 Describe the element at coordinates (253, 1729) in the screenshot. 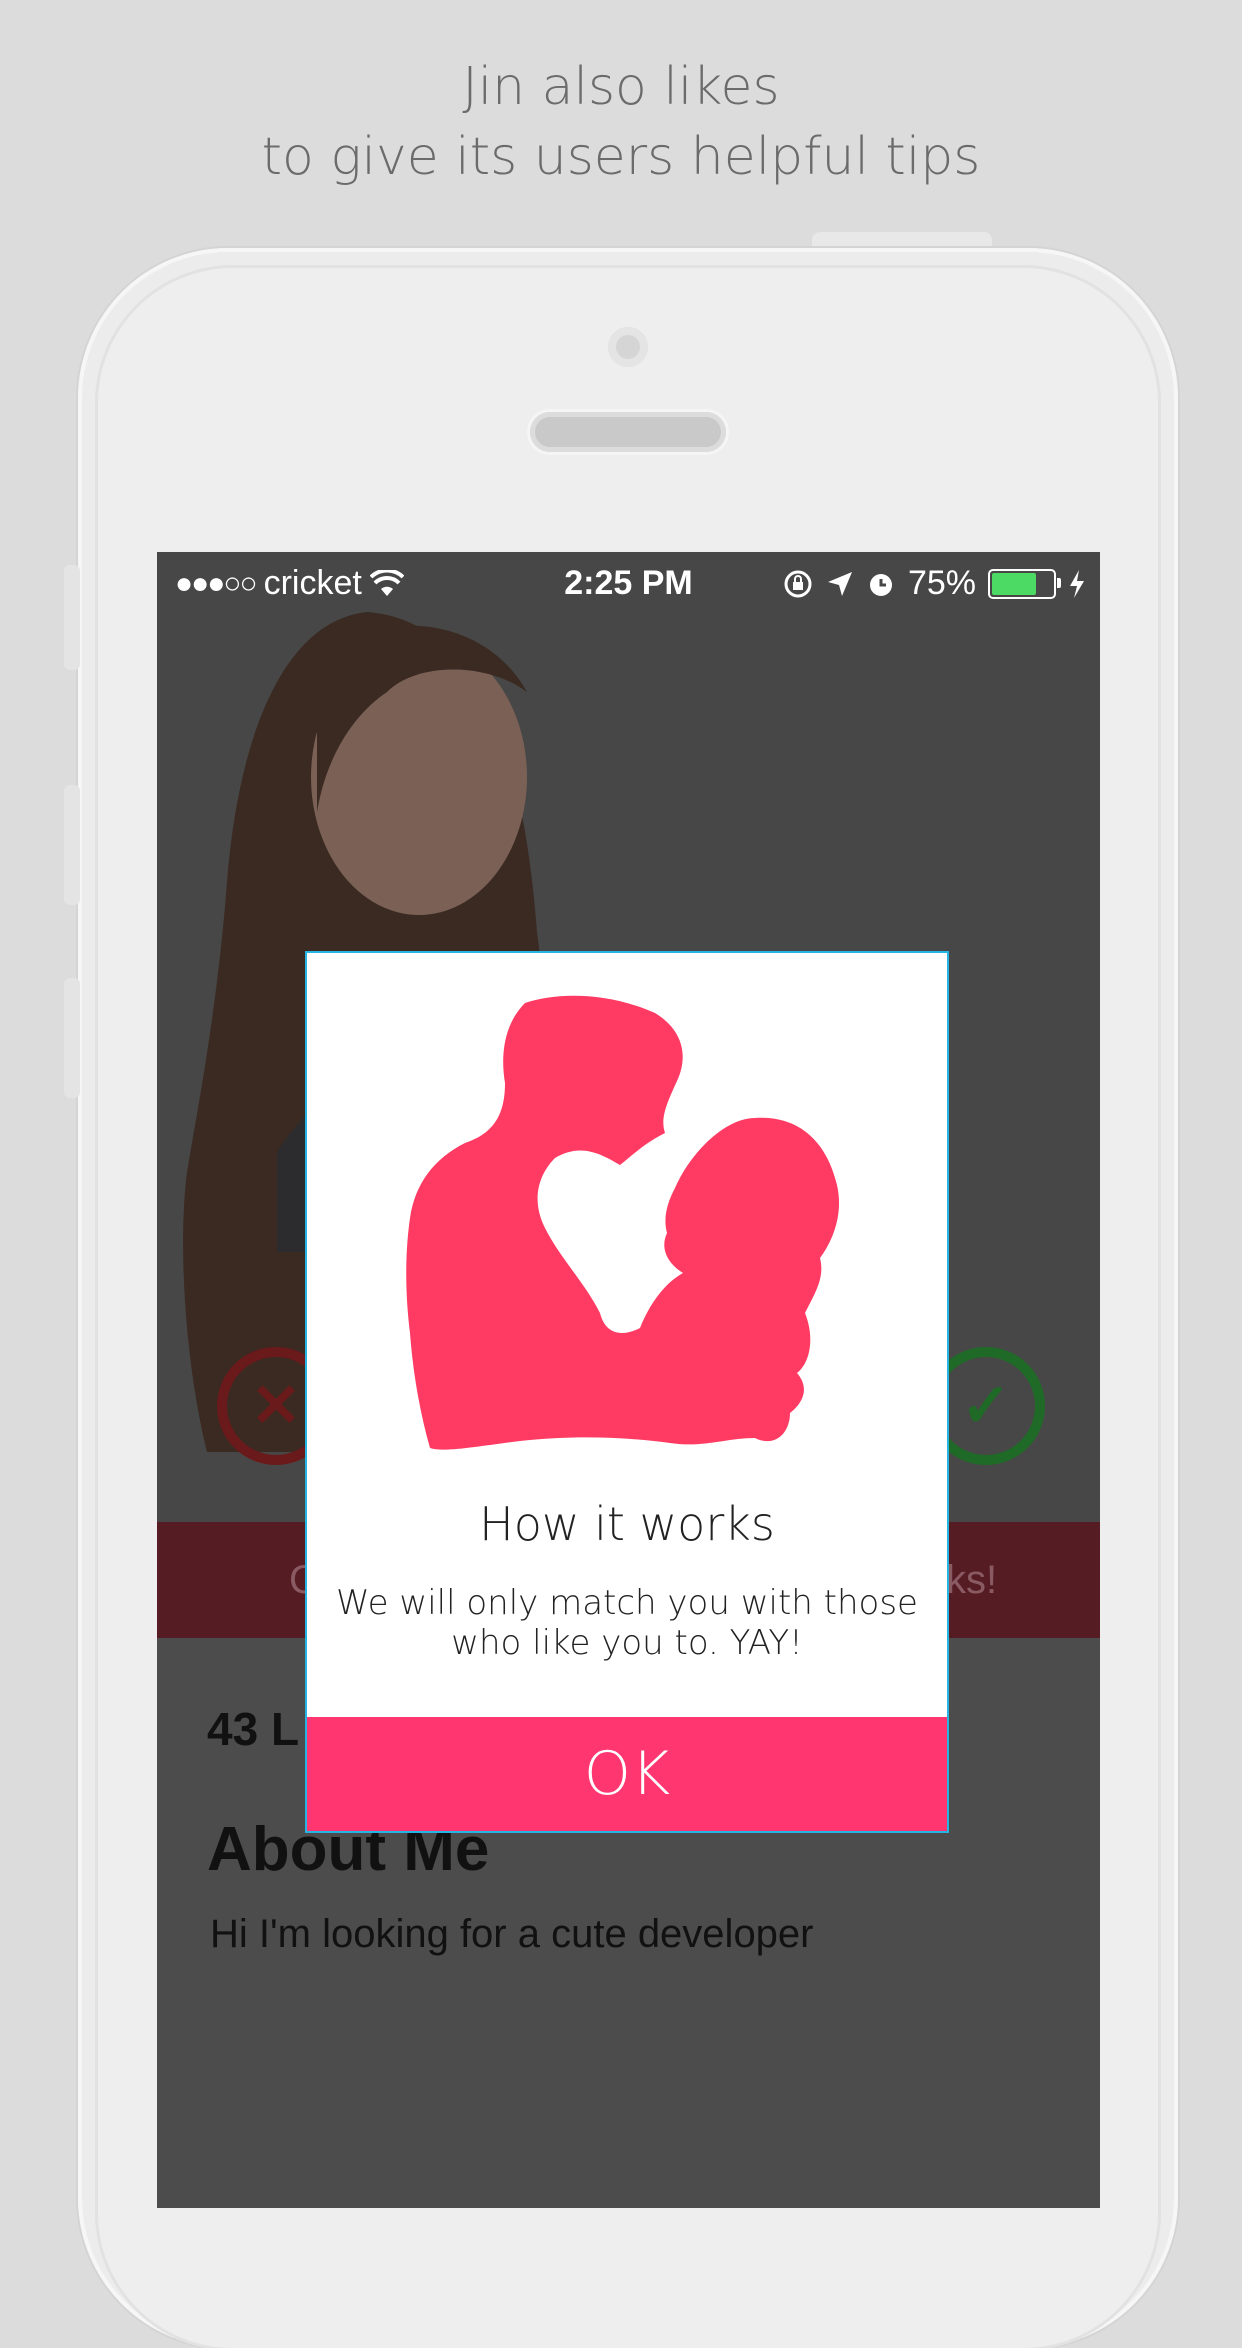

I see `likes-count: 43 L` at that location.